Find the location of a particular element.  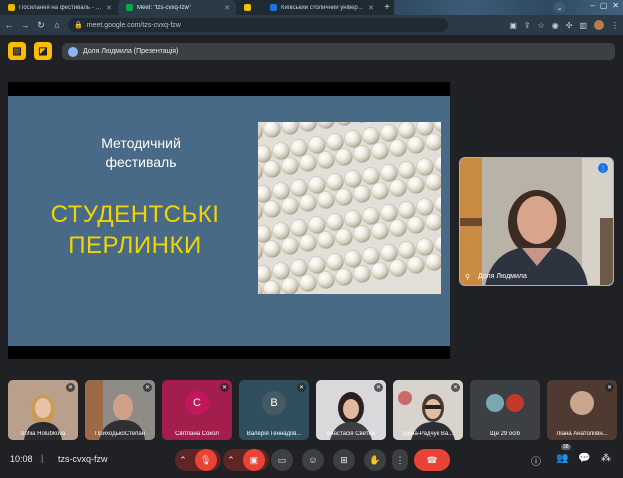

address-bar: 🔒 meet.google.com/tzs-cvxq-fzw is located at coordinates (258, 25).